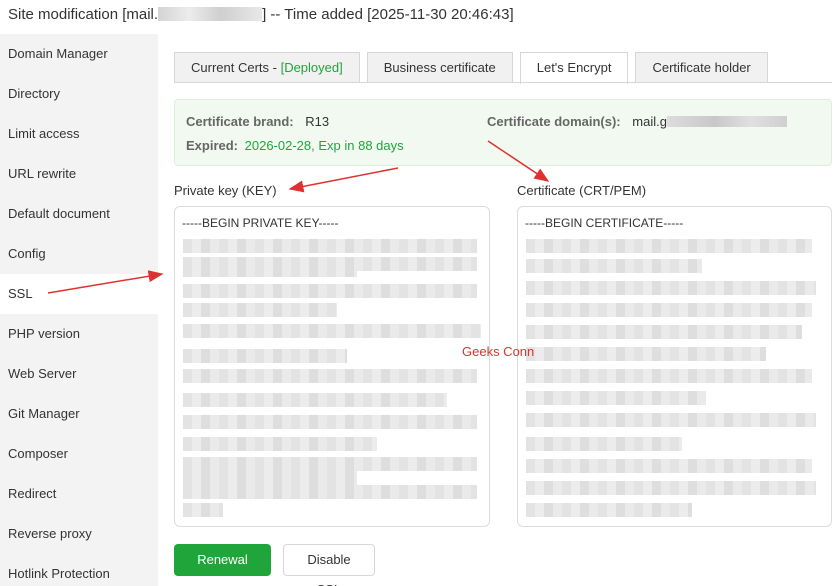  What do you see at coordinates (79, 94) in the screenshot?
I see `sidebar-item-directory: Directory` at bounding box center [79, 94].